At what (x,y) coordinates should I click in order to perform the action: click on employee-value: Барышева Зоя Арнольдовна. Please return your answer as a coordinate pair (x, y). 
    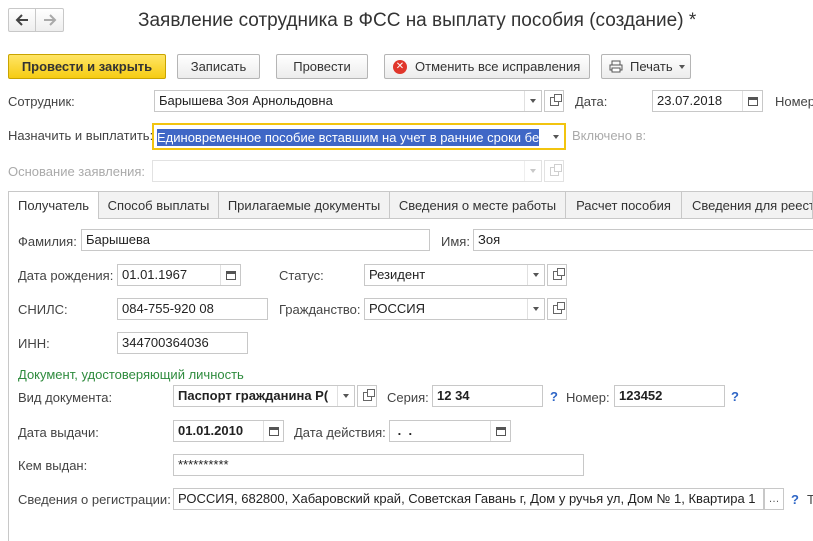
    Looking at the image, I should click on (246, 100).